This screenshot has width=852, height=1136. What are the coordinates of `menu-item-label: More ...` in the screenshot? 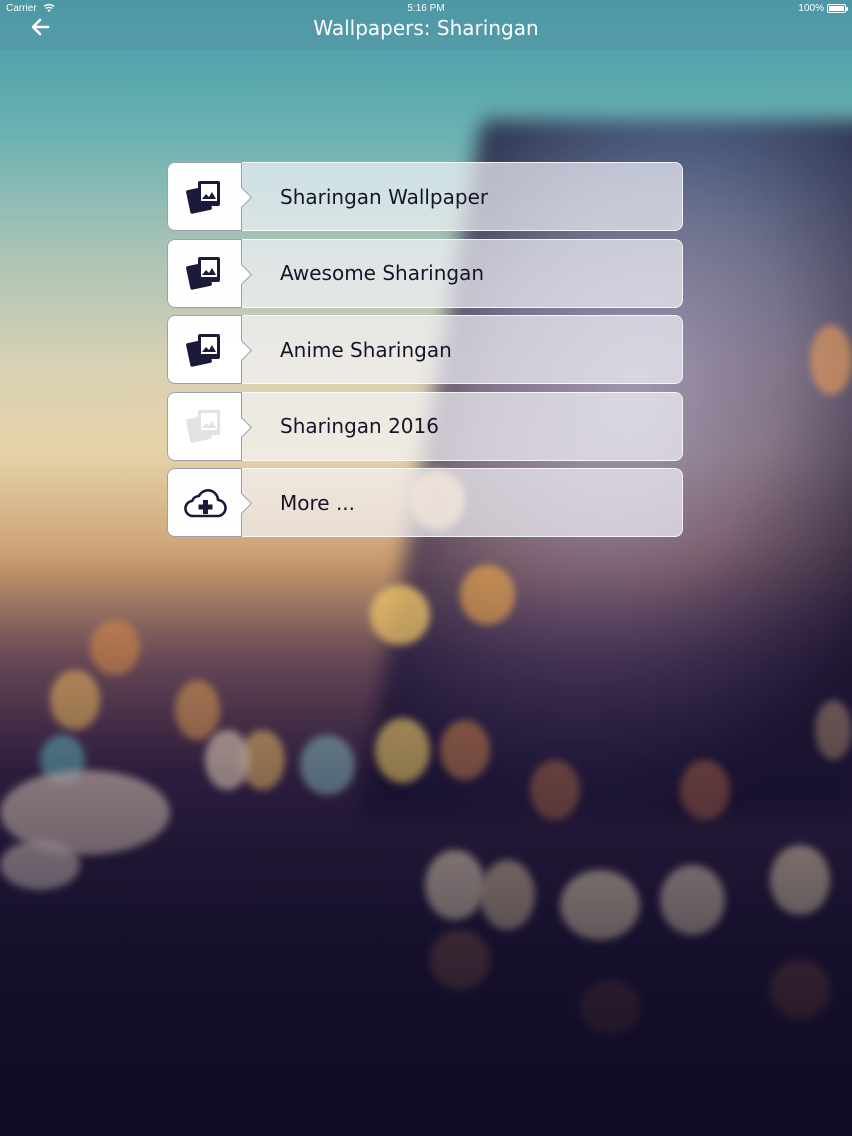 It's located at (318, 502).